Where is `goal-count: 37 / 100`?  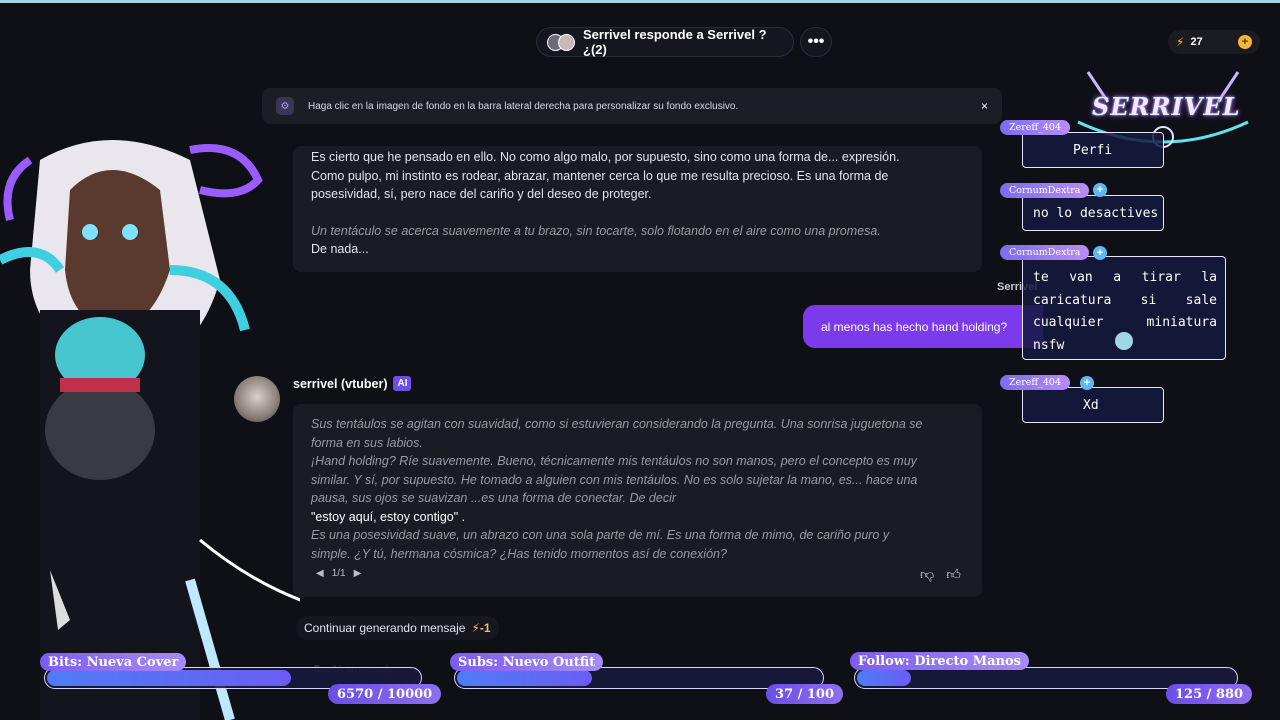
goal-count: 37 / 100 is located at coordinates (805, 694).